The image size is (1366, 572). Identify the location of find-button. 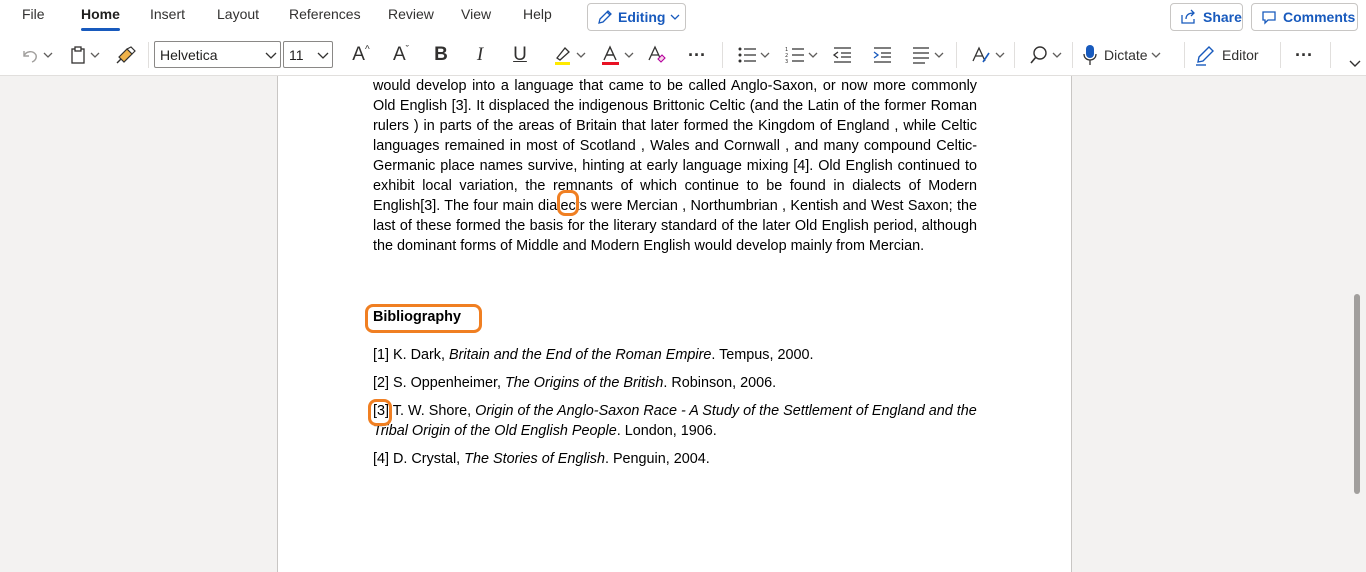
(1045, 55).